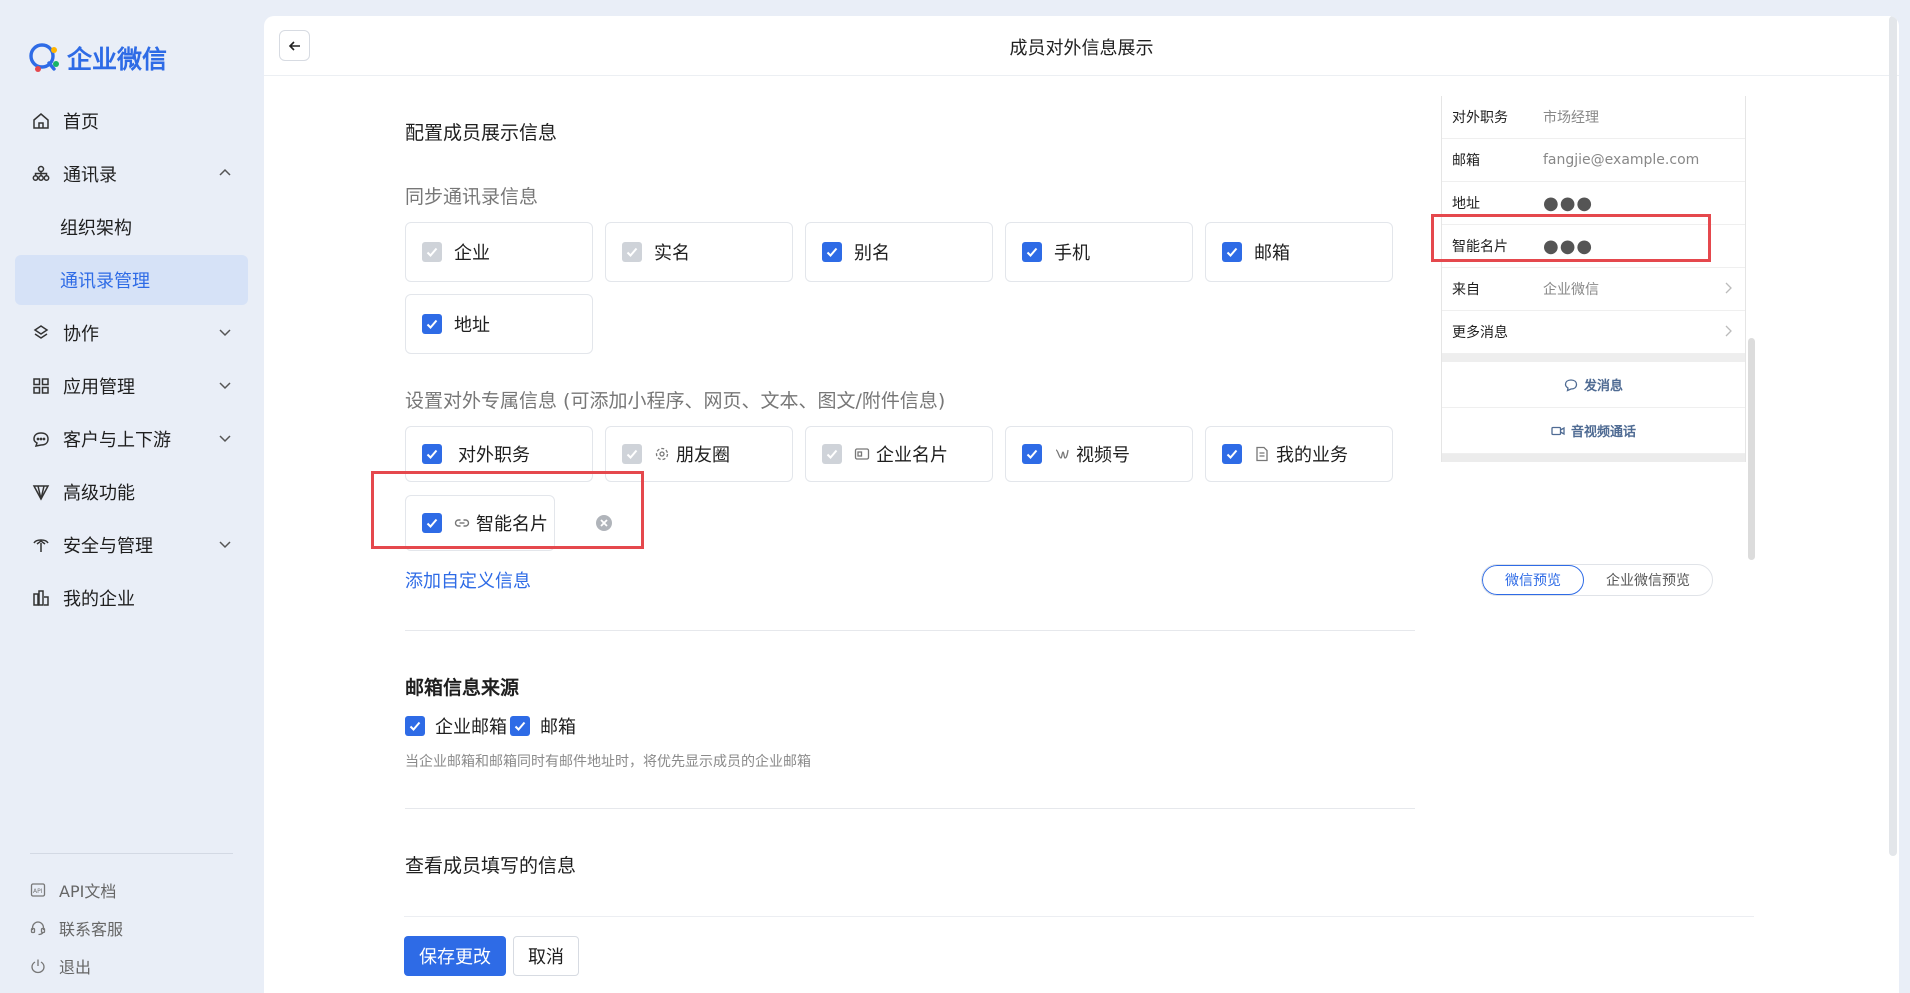  I want to click on logout-link: 退出, so click(135, 966).